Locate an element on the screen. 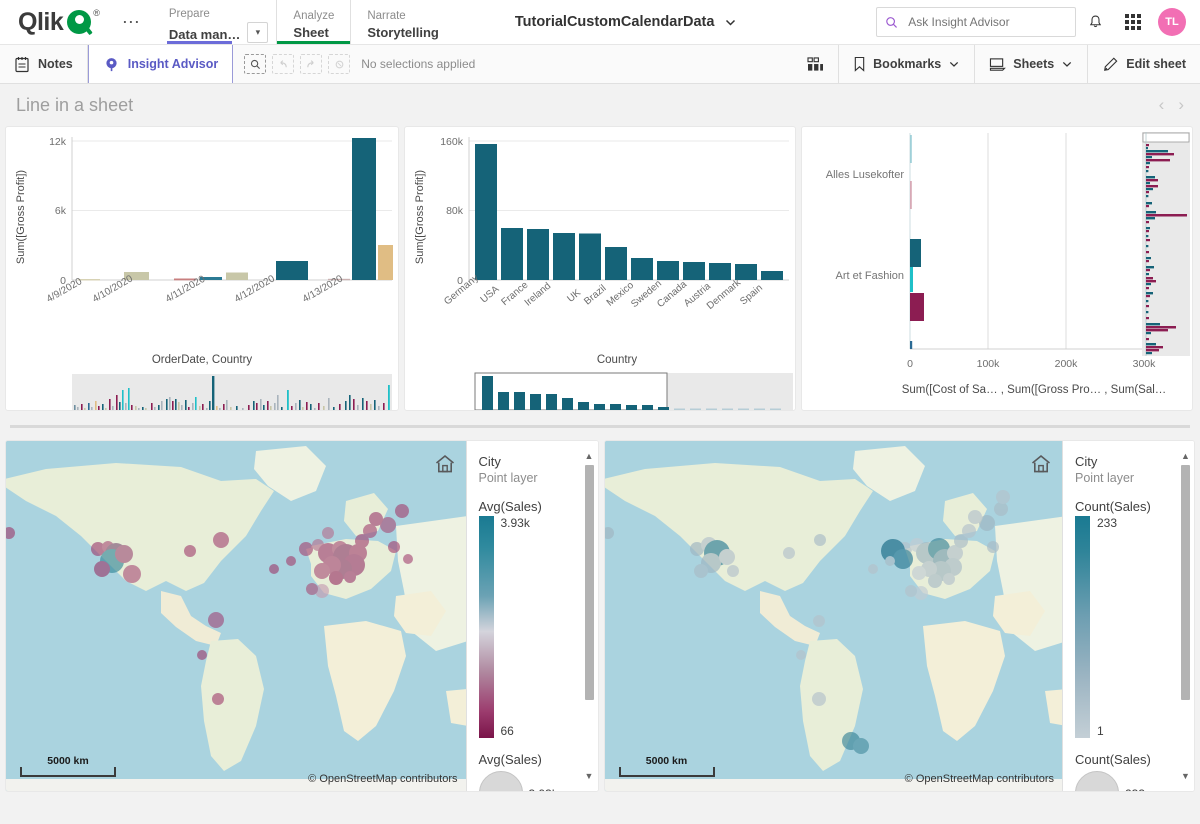  map-2-color-ramp-wrap: 233 1 is located at coordinates (1129, 627).